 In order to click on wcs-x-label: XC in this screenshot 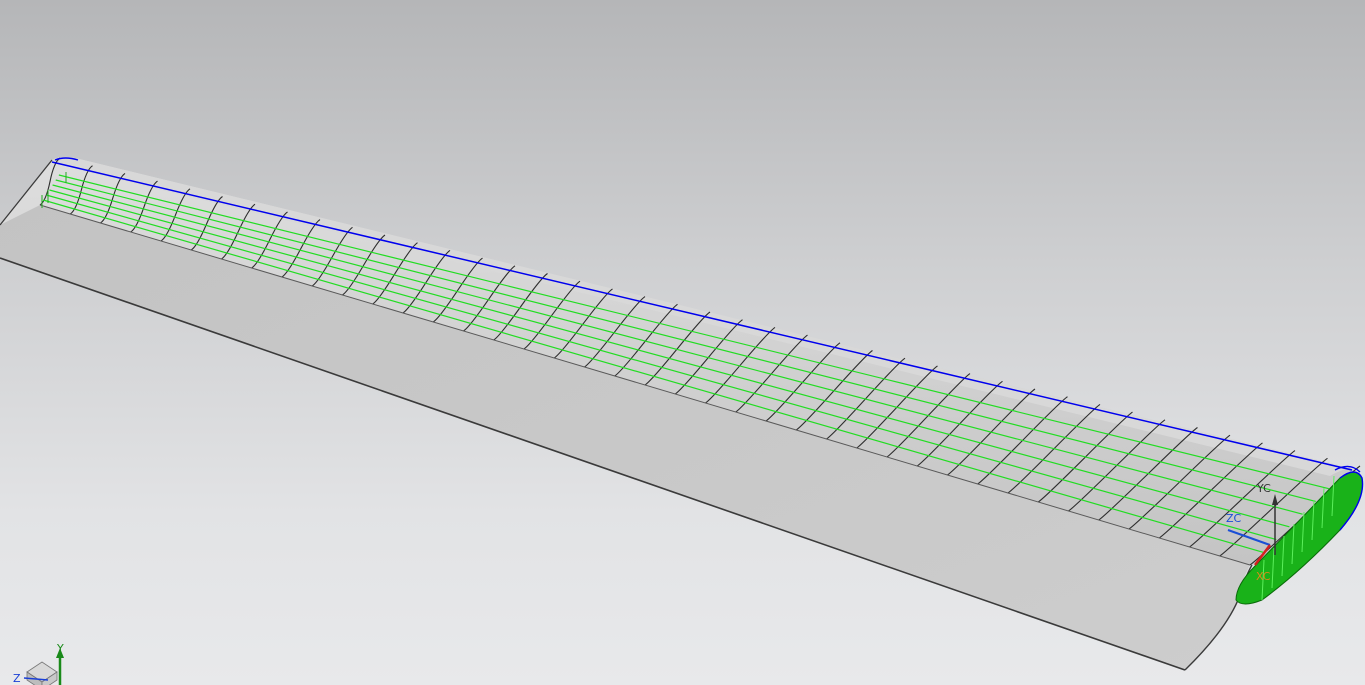, I will do `click(1263, 576)`.